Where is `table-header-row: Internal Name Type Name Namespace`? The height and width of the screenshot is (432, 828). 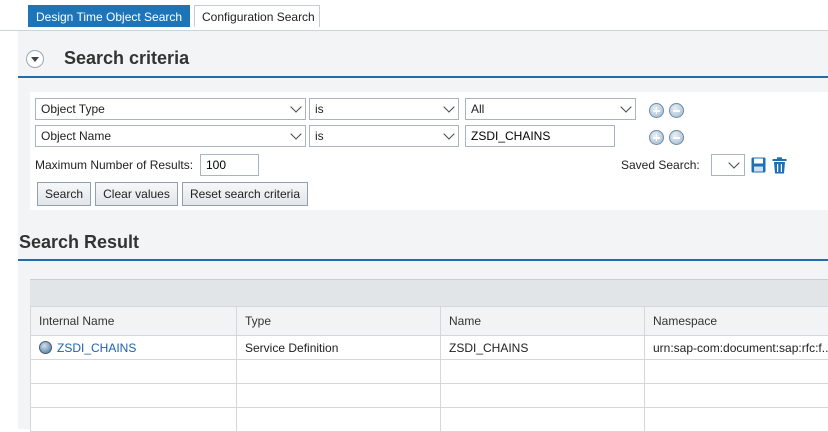
table-header-row: Internal Name Type Name Namespace is located at coordinates (429, 321).